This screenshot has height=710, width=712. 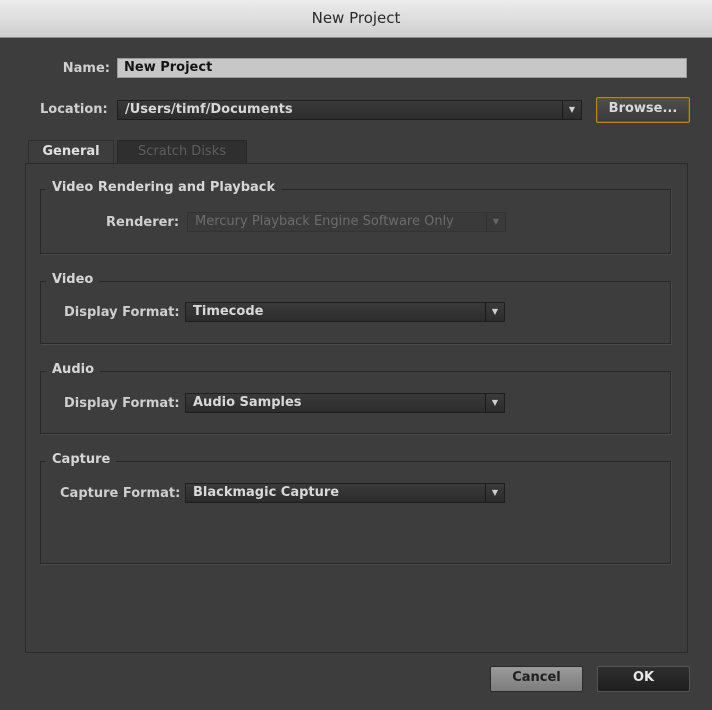 I want to click on video-display-format-dropdown: Timecode ▼, so click(x=345, y=312).